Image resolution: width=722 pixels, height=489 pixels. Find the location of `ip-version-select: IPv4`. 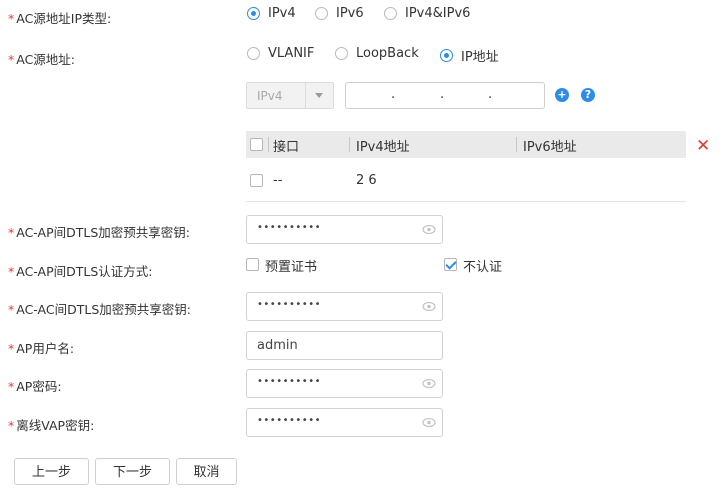

ip-version-select: IPv4 is located at coordinates (290, 95).